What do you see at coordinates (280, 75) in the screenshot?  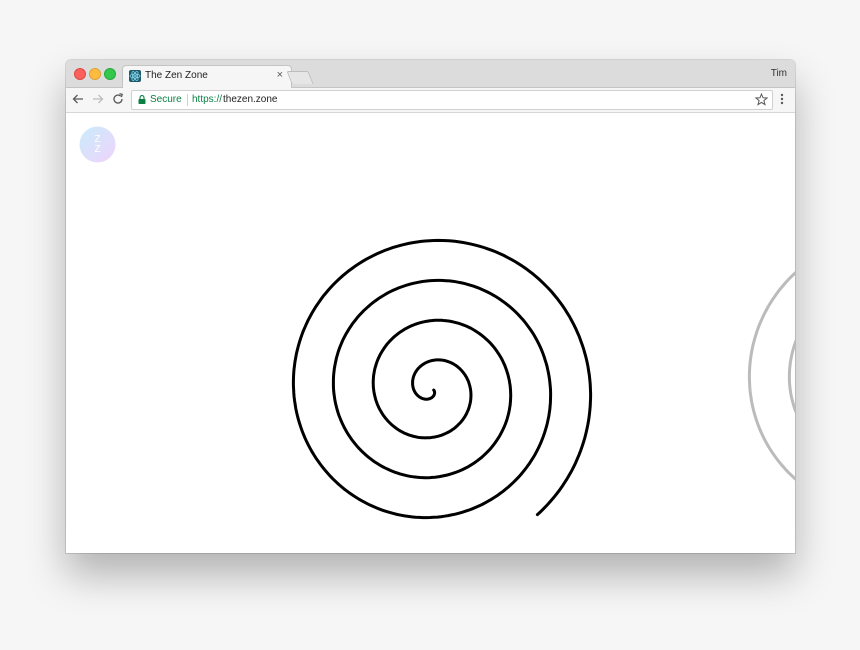 I see `tab-close-button: ×` at bounding box center [280, 75].